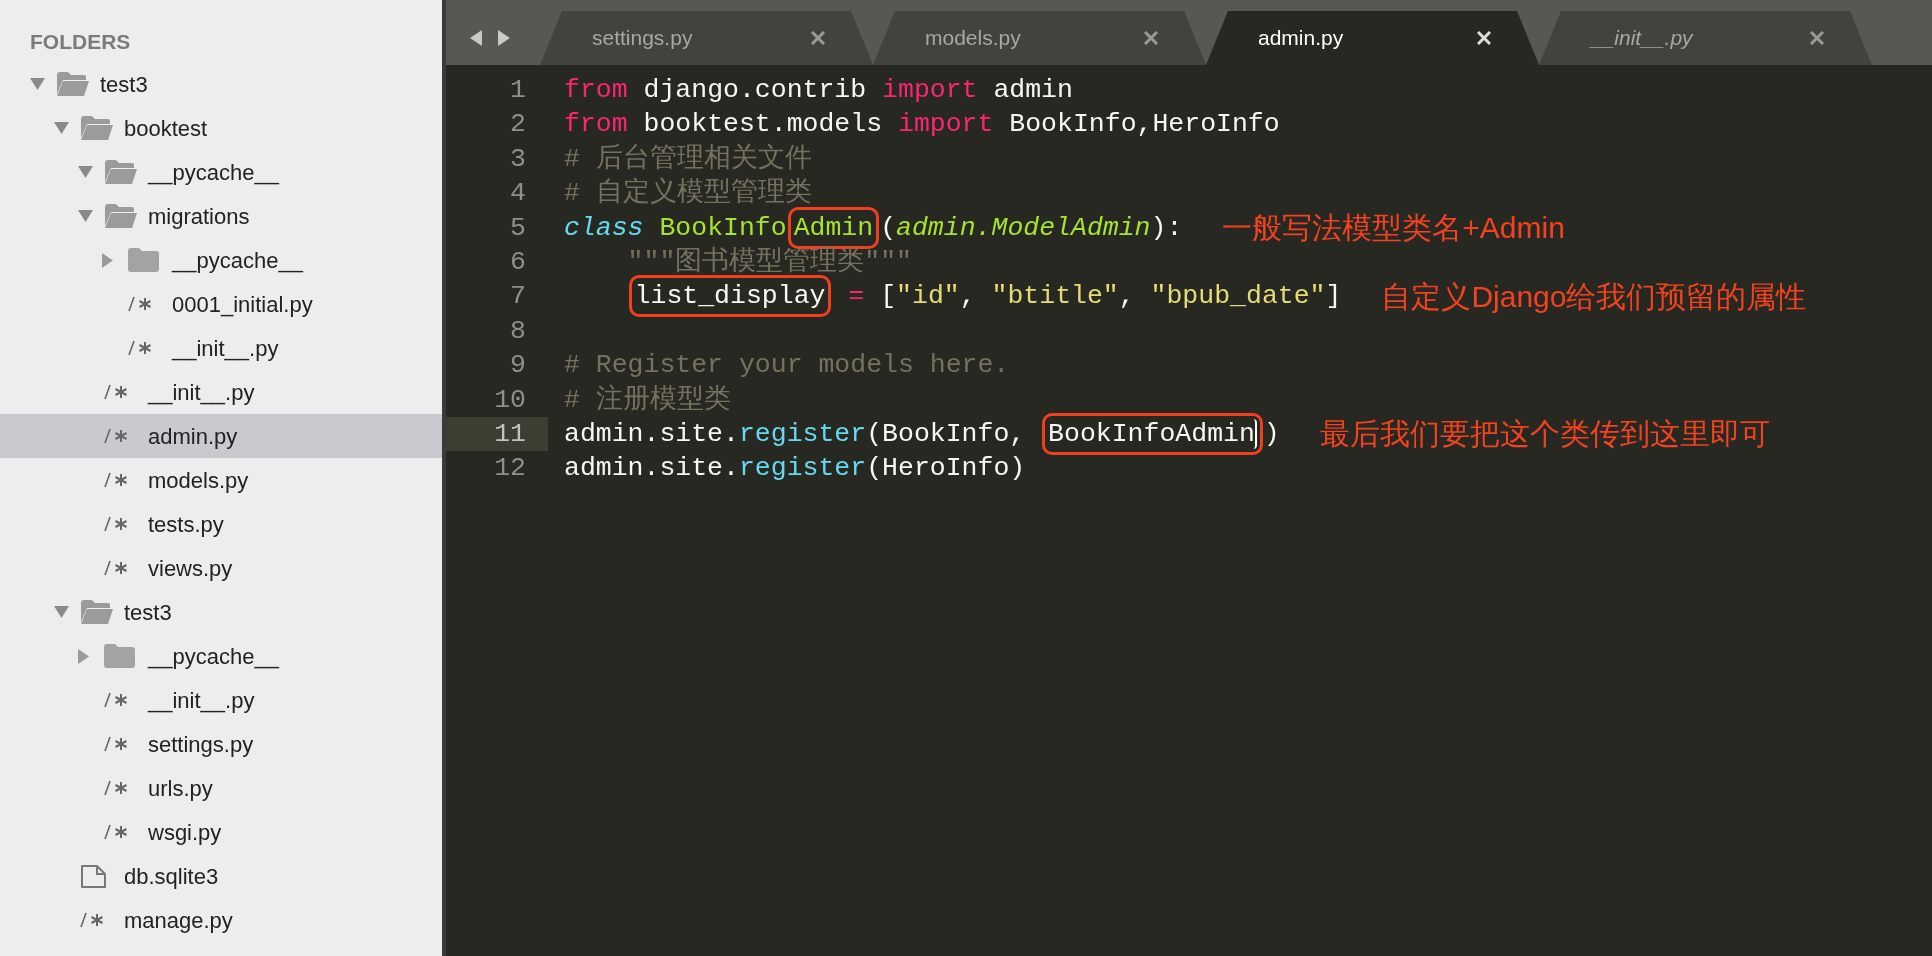  I want to click on code-line: # 自定义模型管理类, so click(688, 193).